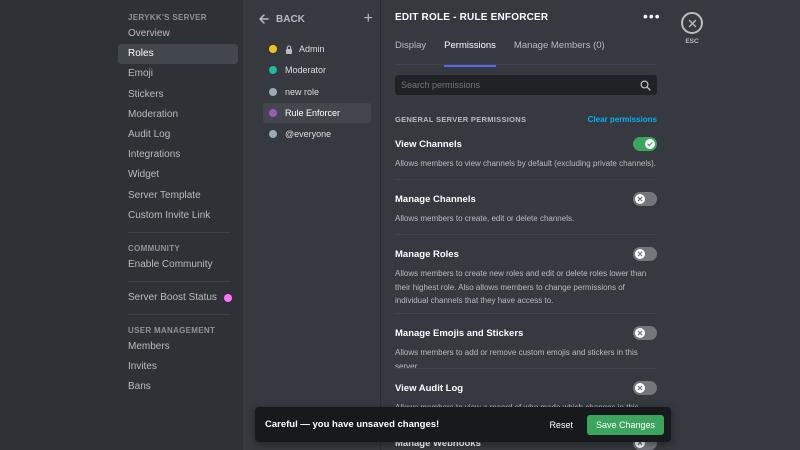  I want to click on sidebar-item-enable-community: Enable Community, so click(178, 265).